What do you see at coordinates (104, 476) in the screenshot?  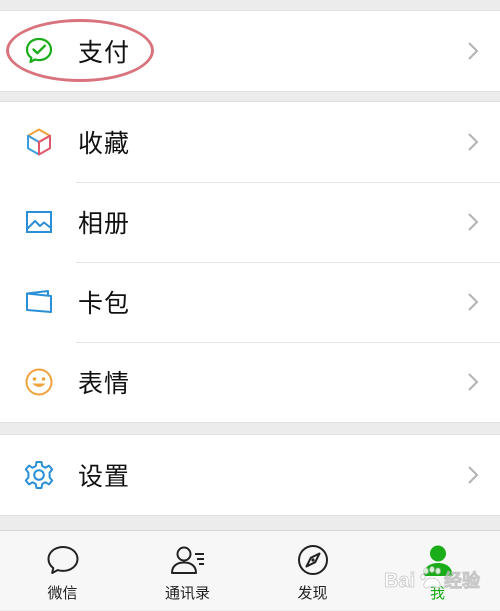 I see `menu-item-label: 设置` at bounding box center [104, 476].